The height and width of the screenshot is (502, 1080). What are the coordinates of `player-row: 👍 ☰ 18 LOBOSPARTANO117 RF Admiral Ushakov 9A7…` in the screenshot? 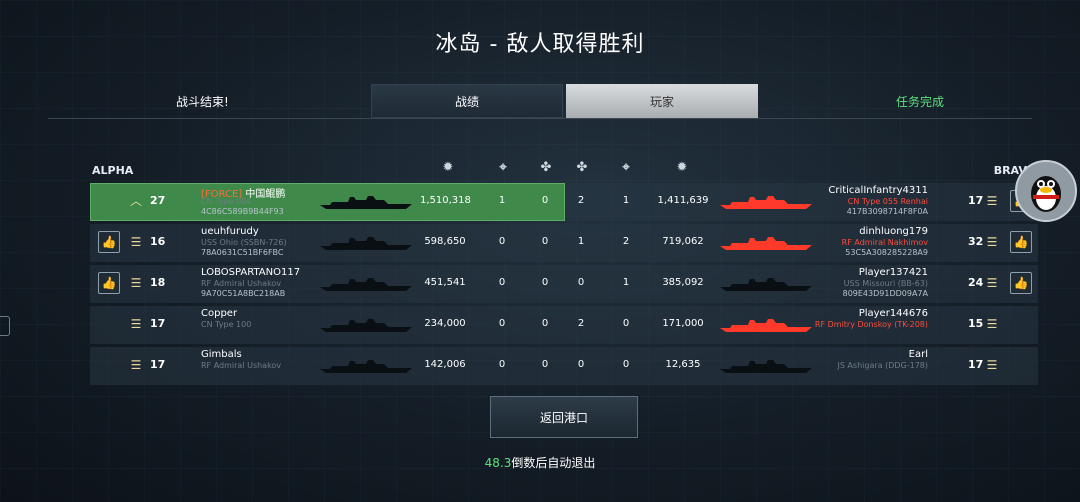 It's located at (564, 284).